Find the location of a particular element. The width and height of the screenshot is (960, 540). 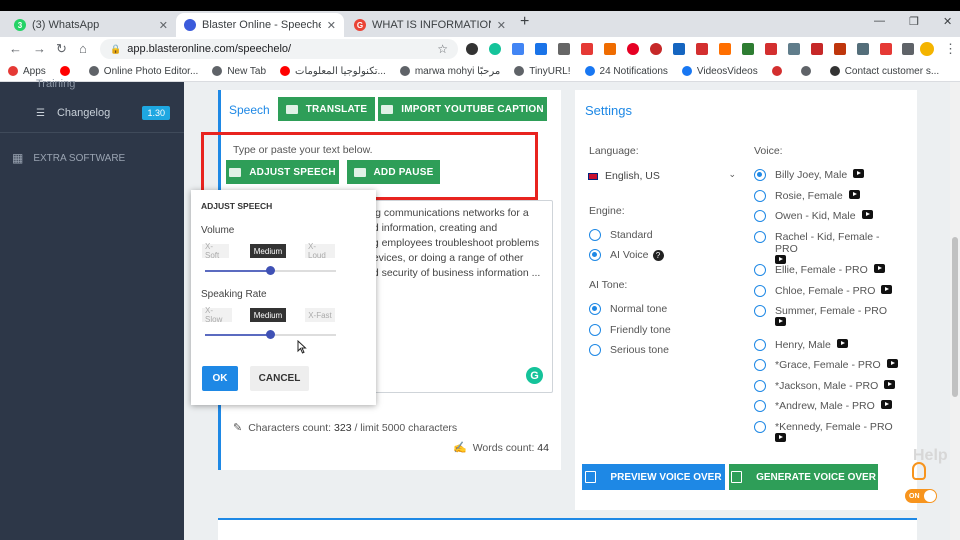

generate-voice-over-button: GENERATE VOICE OVER is located at coordinates (803, 477).